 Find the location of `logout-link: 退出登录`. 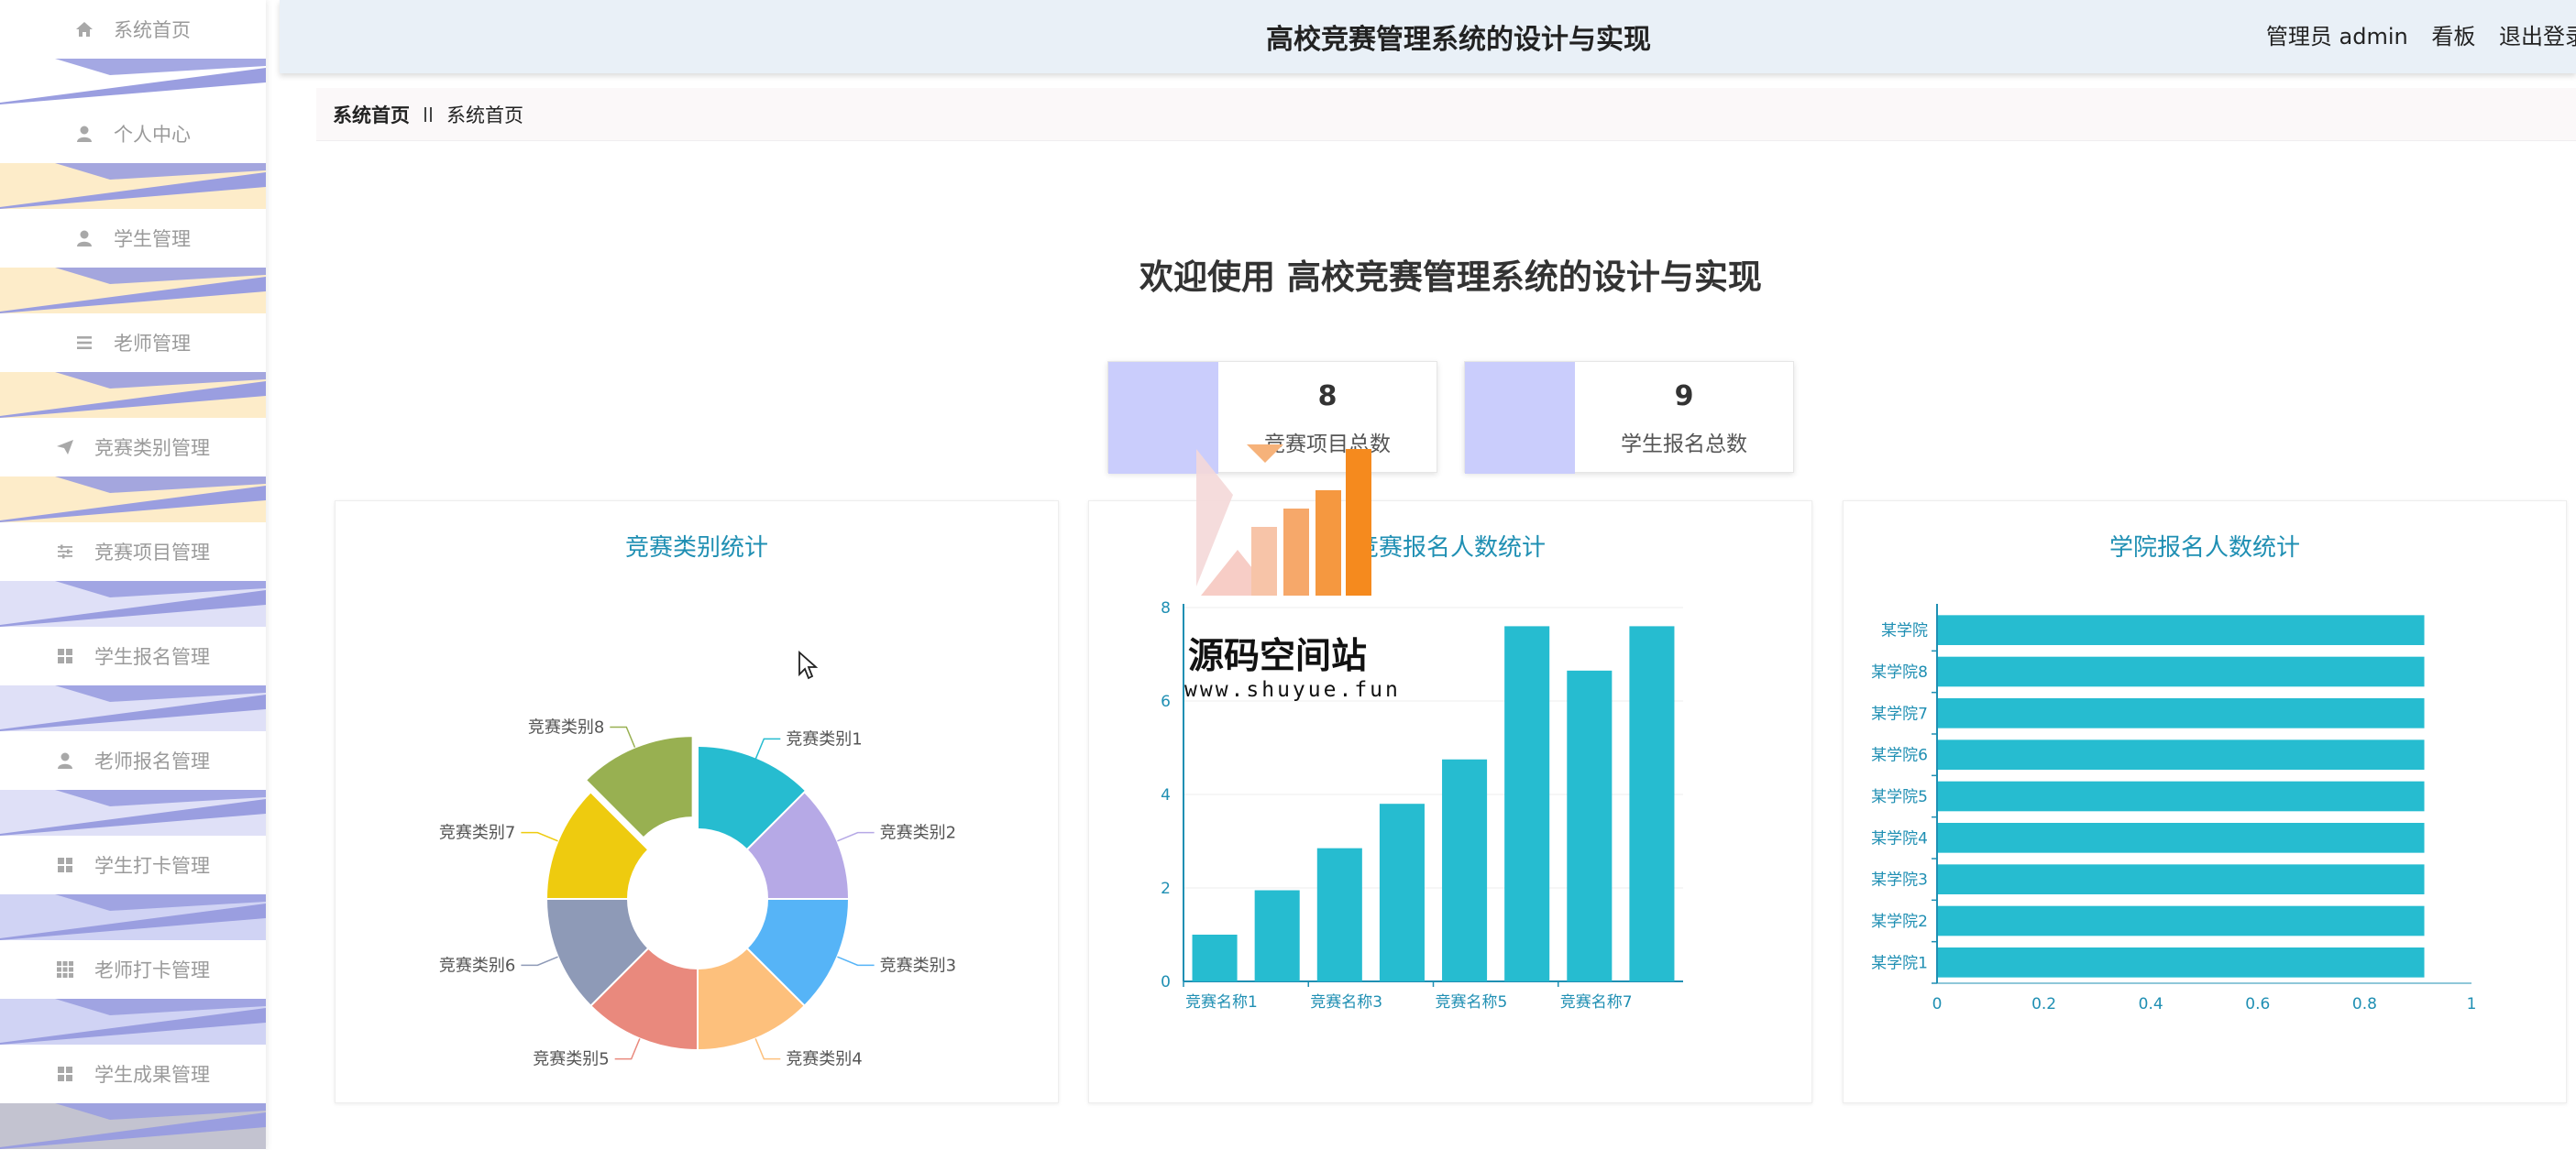

logout-link: 退出登录 is located at coordinates (2537, 36).